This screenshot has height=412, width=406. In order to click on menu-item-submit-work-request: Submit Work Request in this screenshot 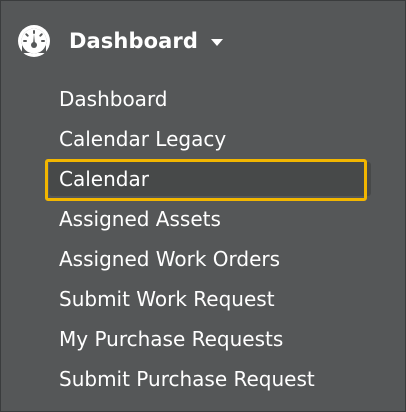, I will do `click(209, 299)`.